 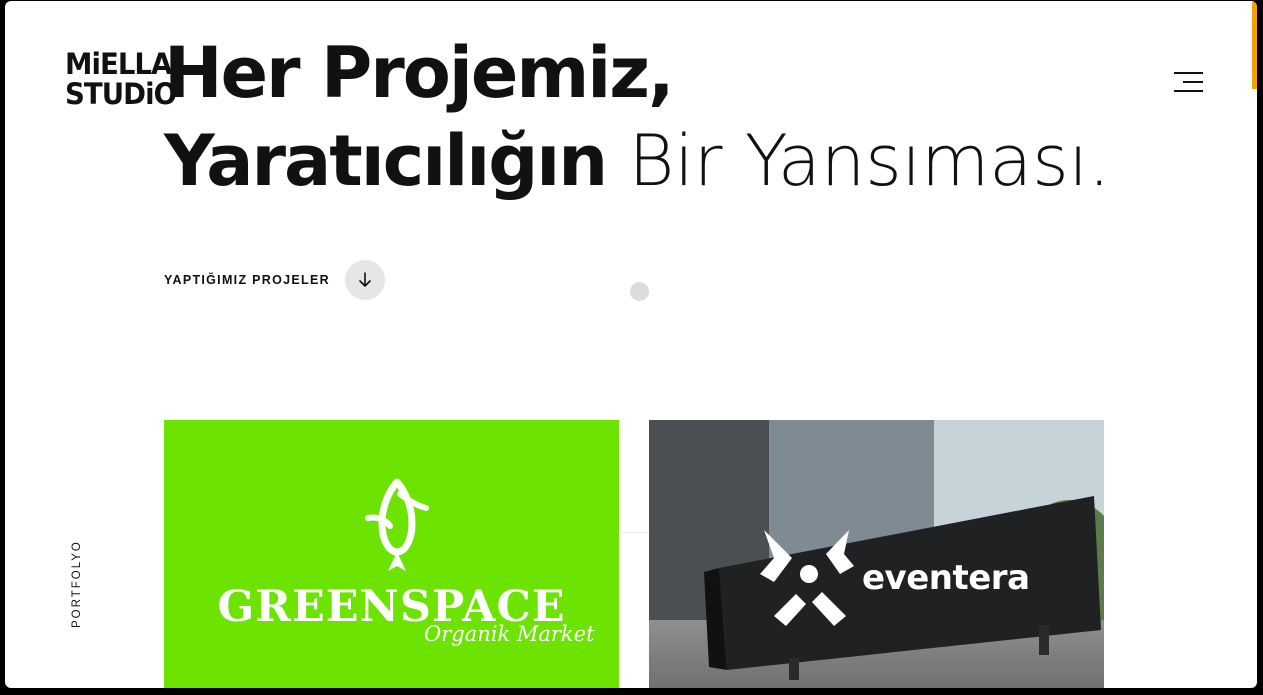 What do you see at coordinates (1254, 45) in the screenshot?
I see `scroll-progress-indicator` at bounding box center [1254, 45].